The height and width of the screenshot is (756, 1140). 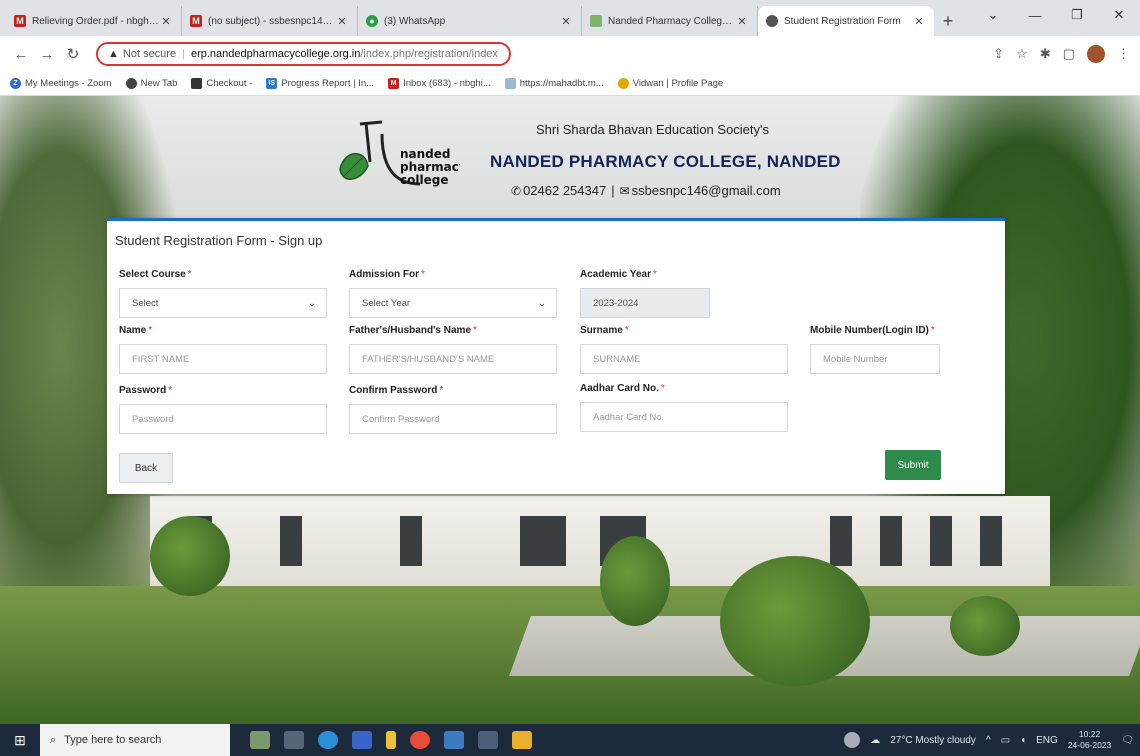 I want to click on forward-arrow-icon: →, so click(x=47, y=54).